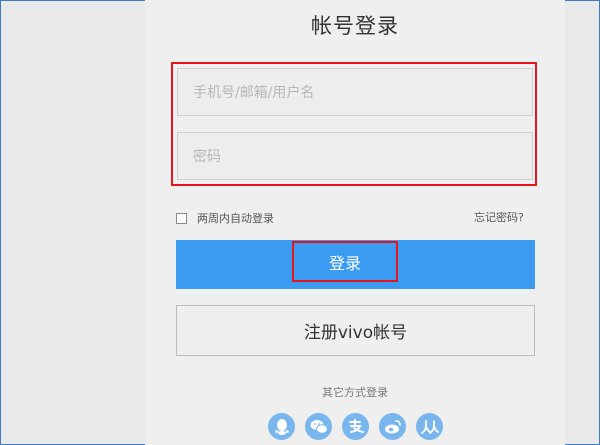 This screenshot has width=600, height=445. Describe the element at coordinates (355, 26) in the screenshot. I see `page-title: 帐号登录` at that location.